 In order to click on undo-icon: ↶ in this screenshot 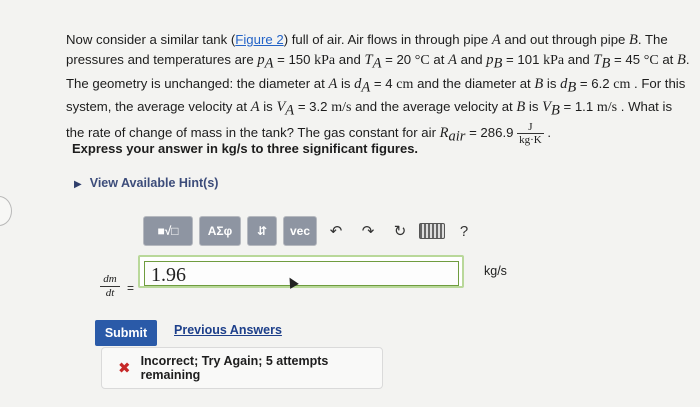, I will do `click(336, 231)`.